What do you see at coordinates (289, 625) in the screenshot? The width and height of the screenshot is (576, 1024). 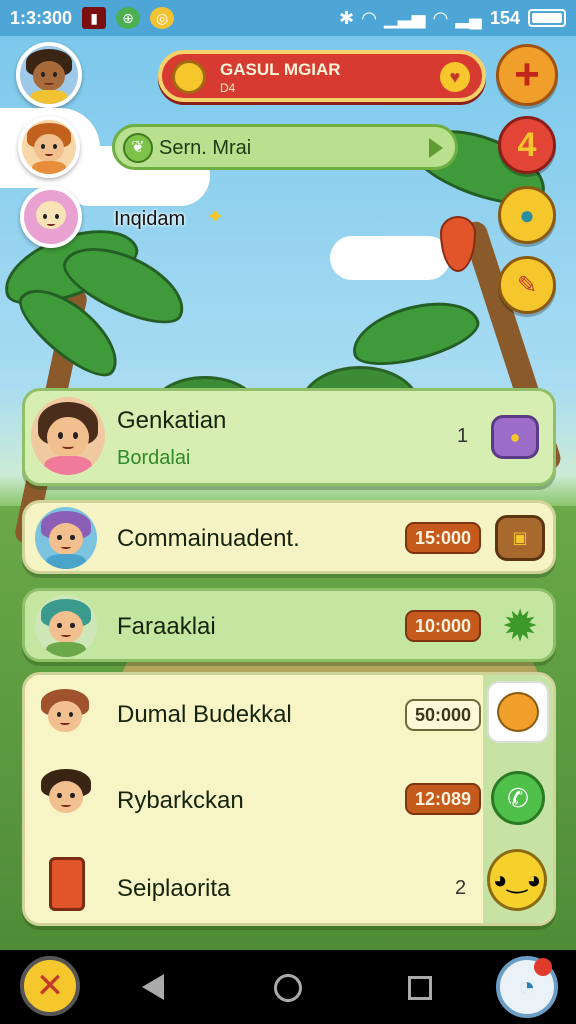 I see `list-item: Faraaklai 10:000 ✹` at bounding box center [289, 625].